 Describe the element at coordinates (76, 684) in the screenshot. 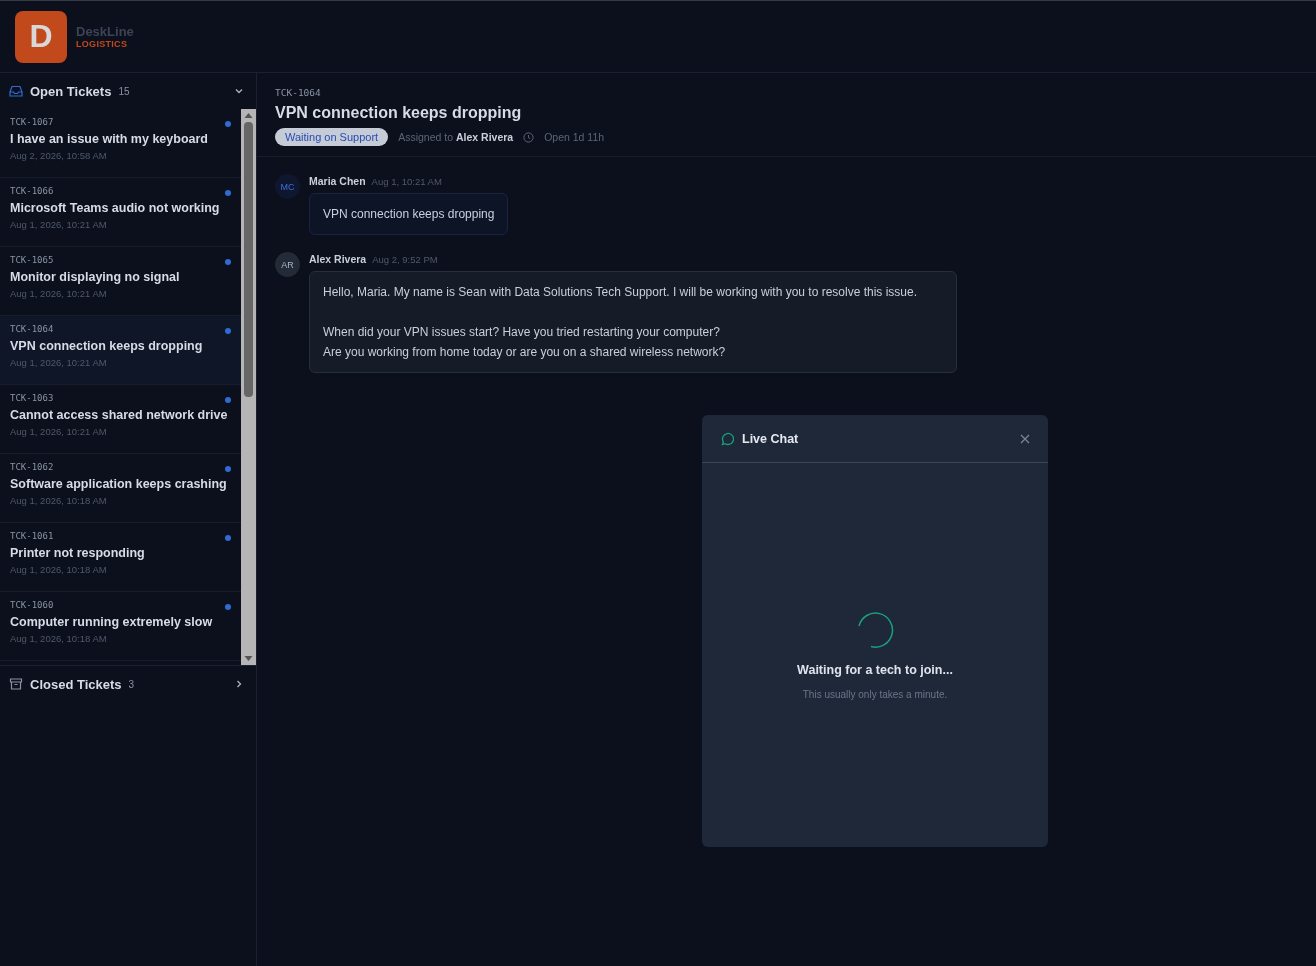

I see `section-title: Closed Tickets` at that location.